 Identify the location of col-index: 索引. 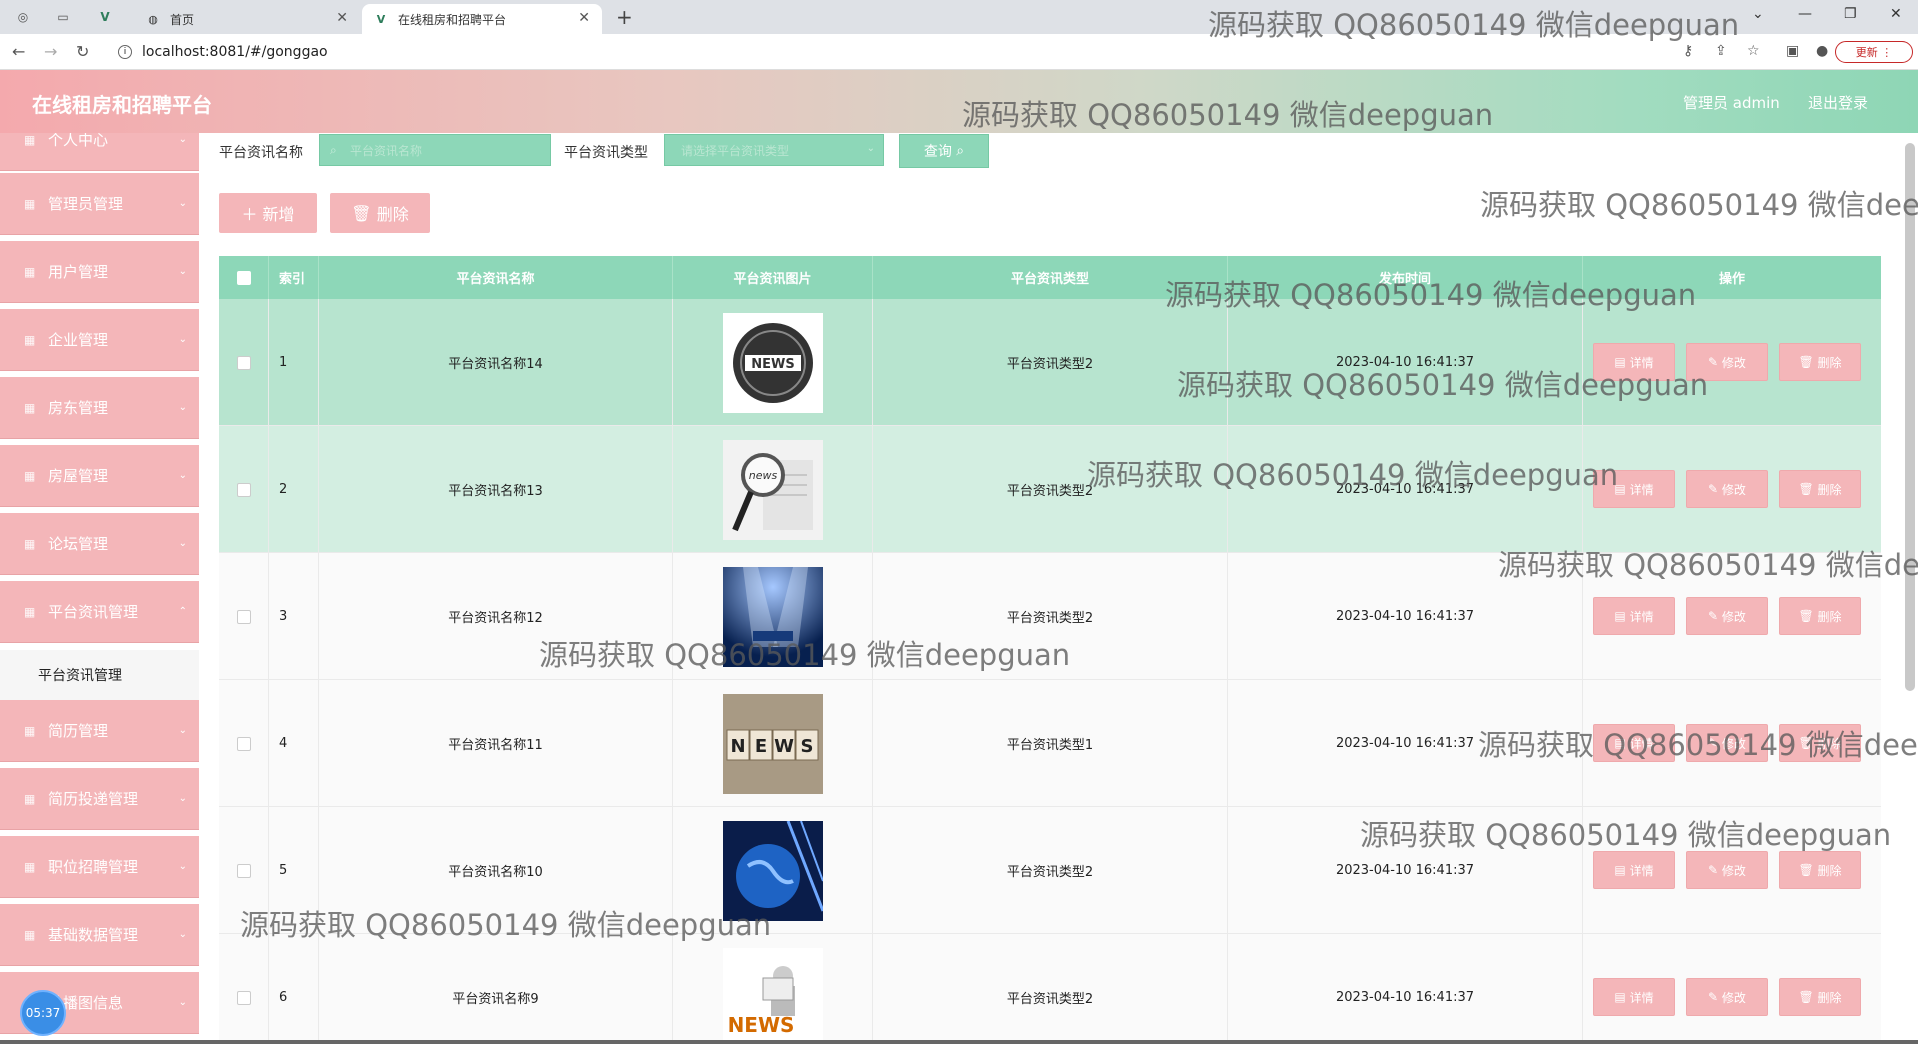
(294, 277).